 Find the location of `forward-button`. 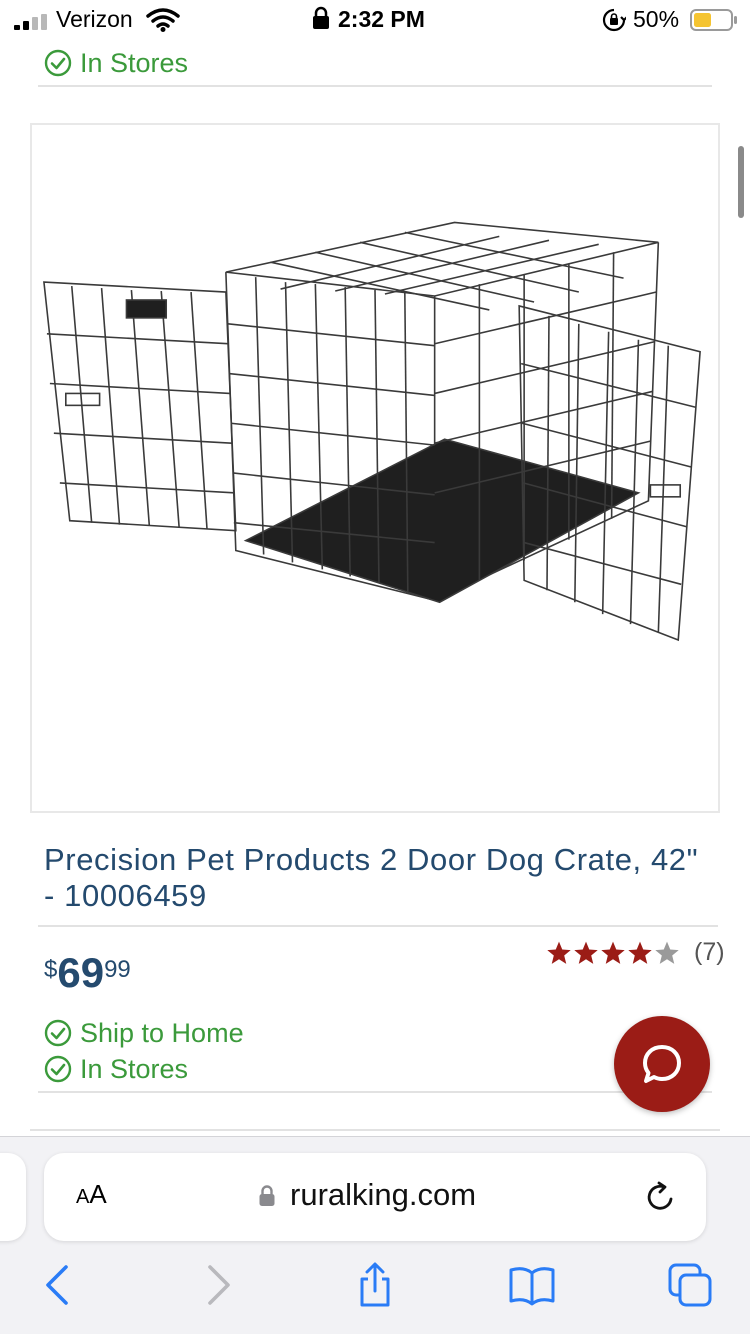

forward-button is located at coordinates (218, 1285).